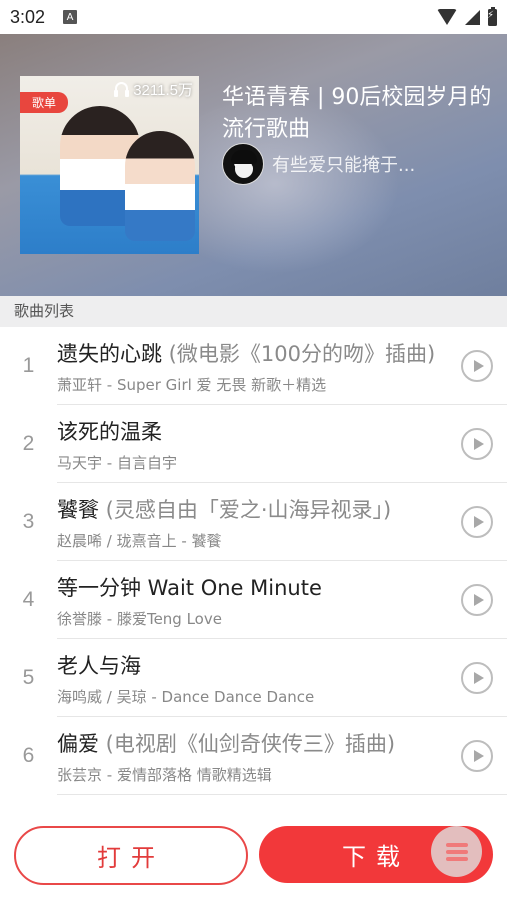 The width and height of the screenshot is (507, 901). Describe the element at coordinates (192, 385) in the screenshot. I see `song-meta: 萧亚轩 - Super Girl 爱 无畏 新歌＋精选` at that location.